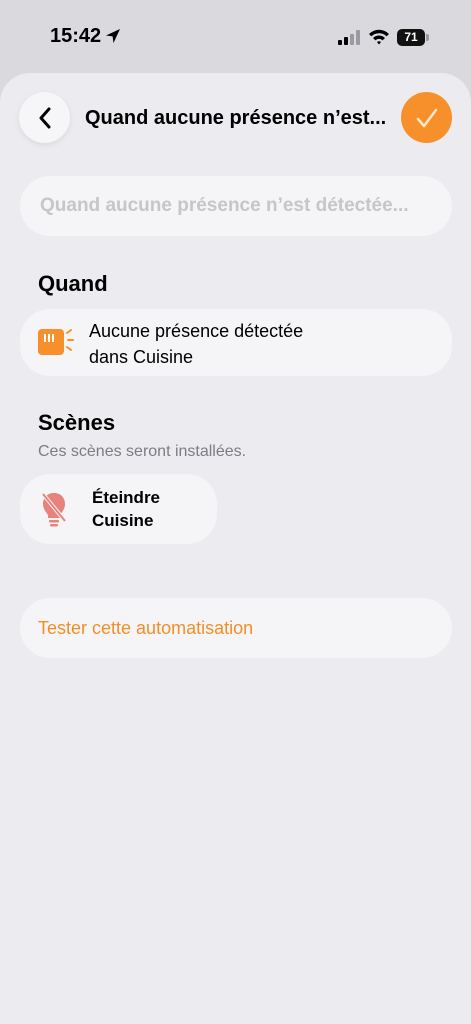  I want to click on location-arrow-icon, so click(113, 36).